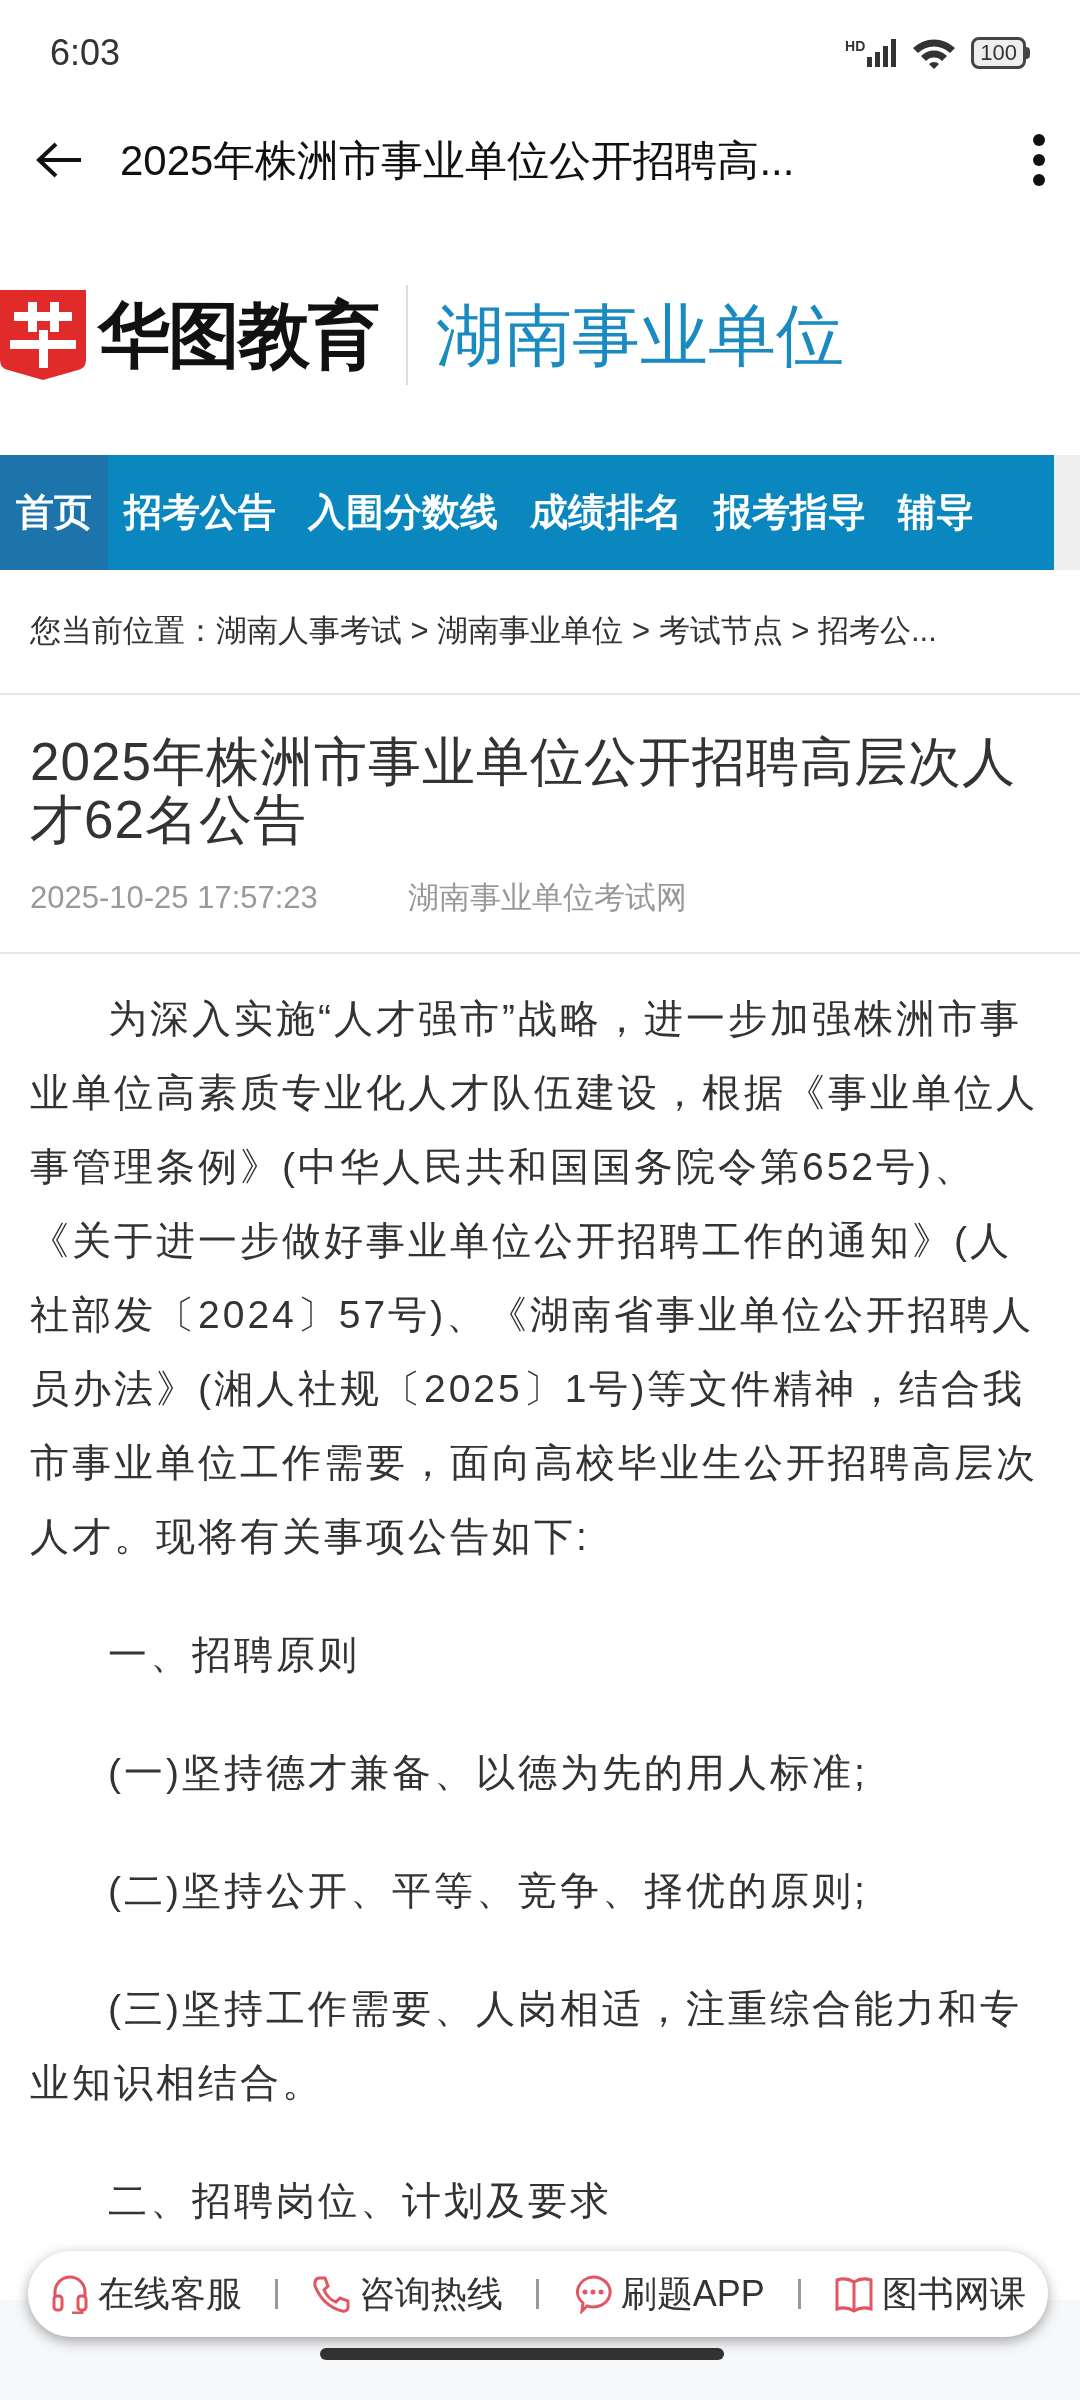  I want to click on article-source: 湖南事业单位考试网, so click(547, 898).